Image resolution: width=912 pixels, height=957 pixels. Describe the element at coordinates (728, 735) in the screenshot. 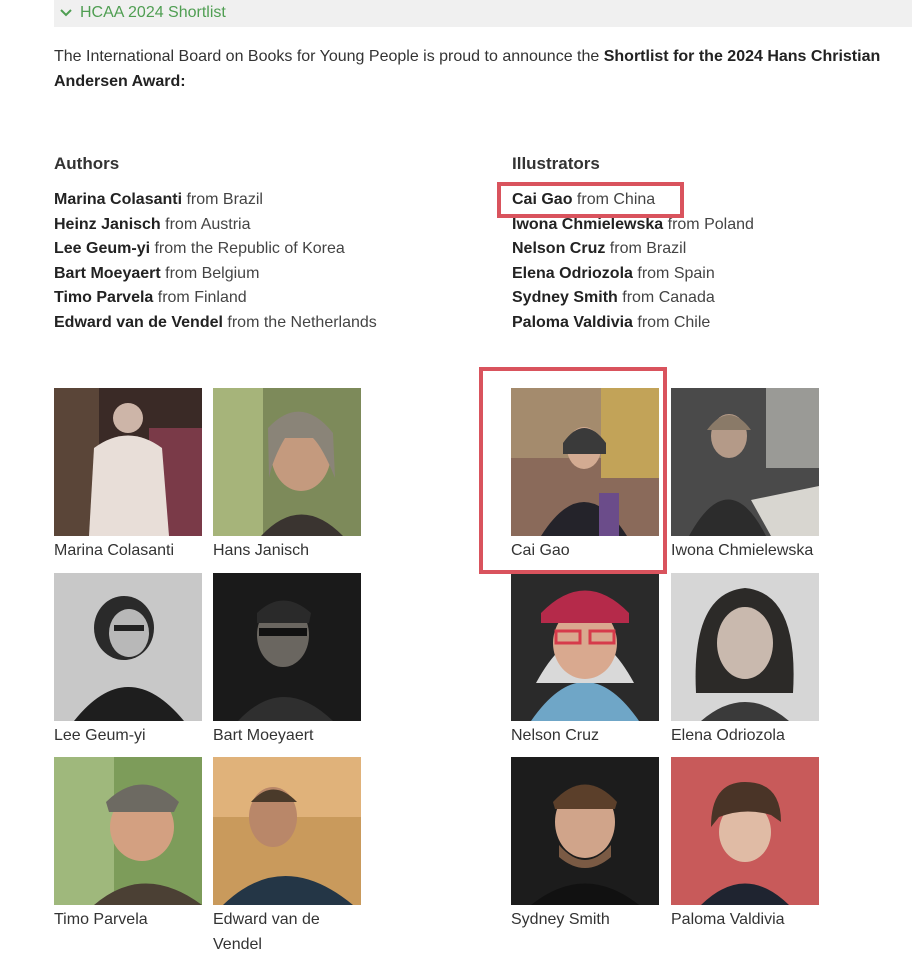

I see `portrait-caption: Elena Odriozola` at that location.